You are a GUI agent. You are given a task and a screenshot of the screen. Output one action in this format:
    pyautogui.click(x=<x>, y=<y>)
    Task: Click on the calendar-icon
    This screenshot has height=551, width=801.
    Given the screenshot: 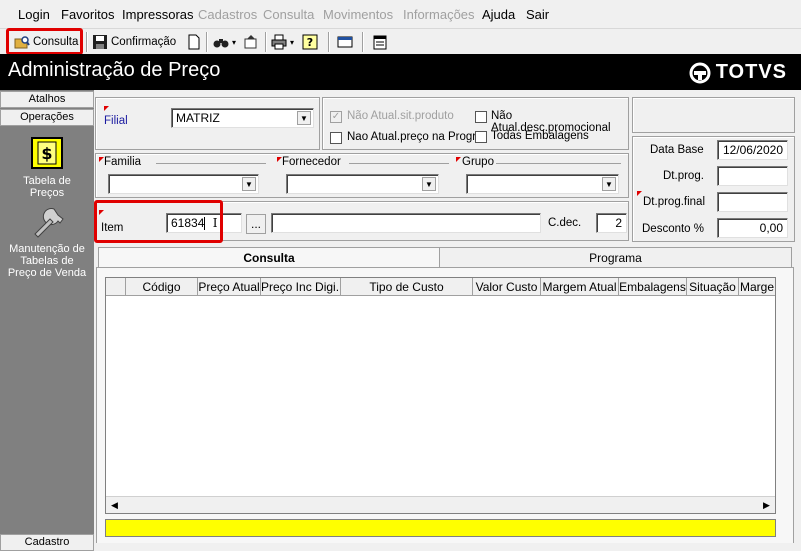 What is the action you would take?
    pyautogui.click(x=380, y=42)
    